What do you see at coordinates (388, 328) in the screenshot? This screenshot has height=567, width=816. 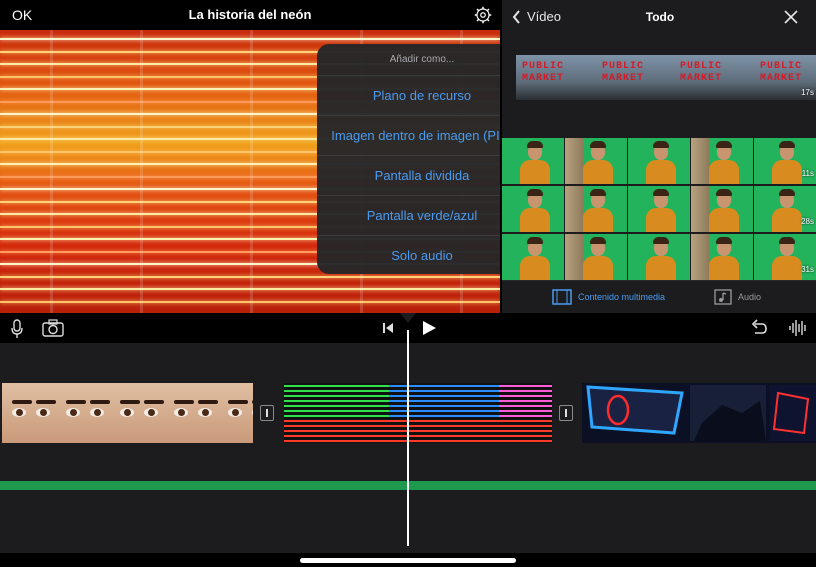 I see `skip-back-icon` at bounding box center [388, 328].